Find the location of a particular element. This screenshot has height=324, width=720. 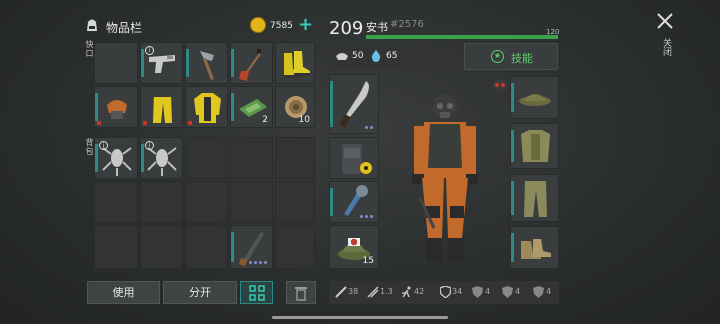

backpack-slot-rifle is located at coordinates (251, 247).